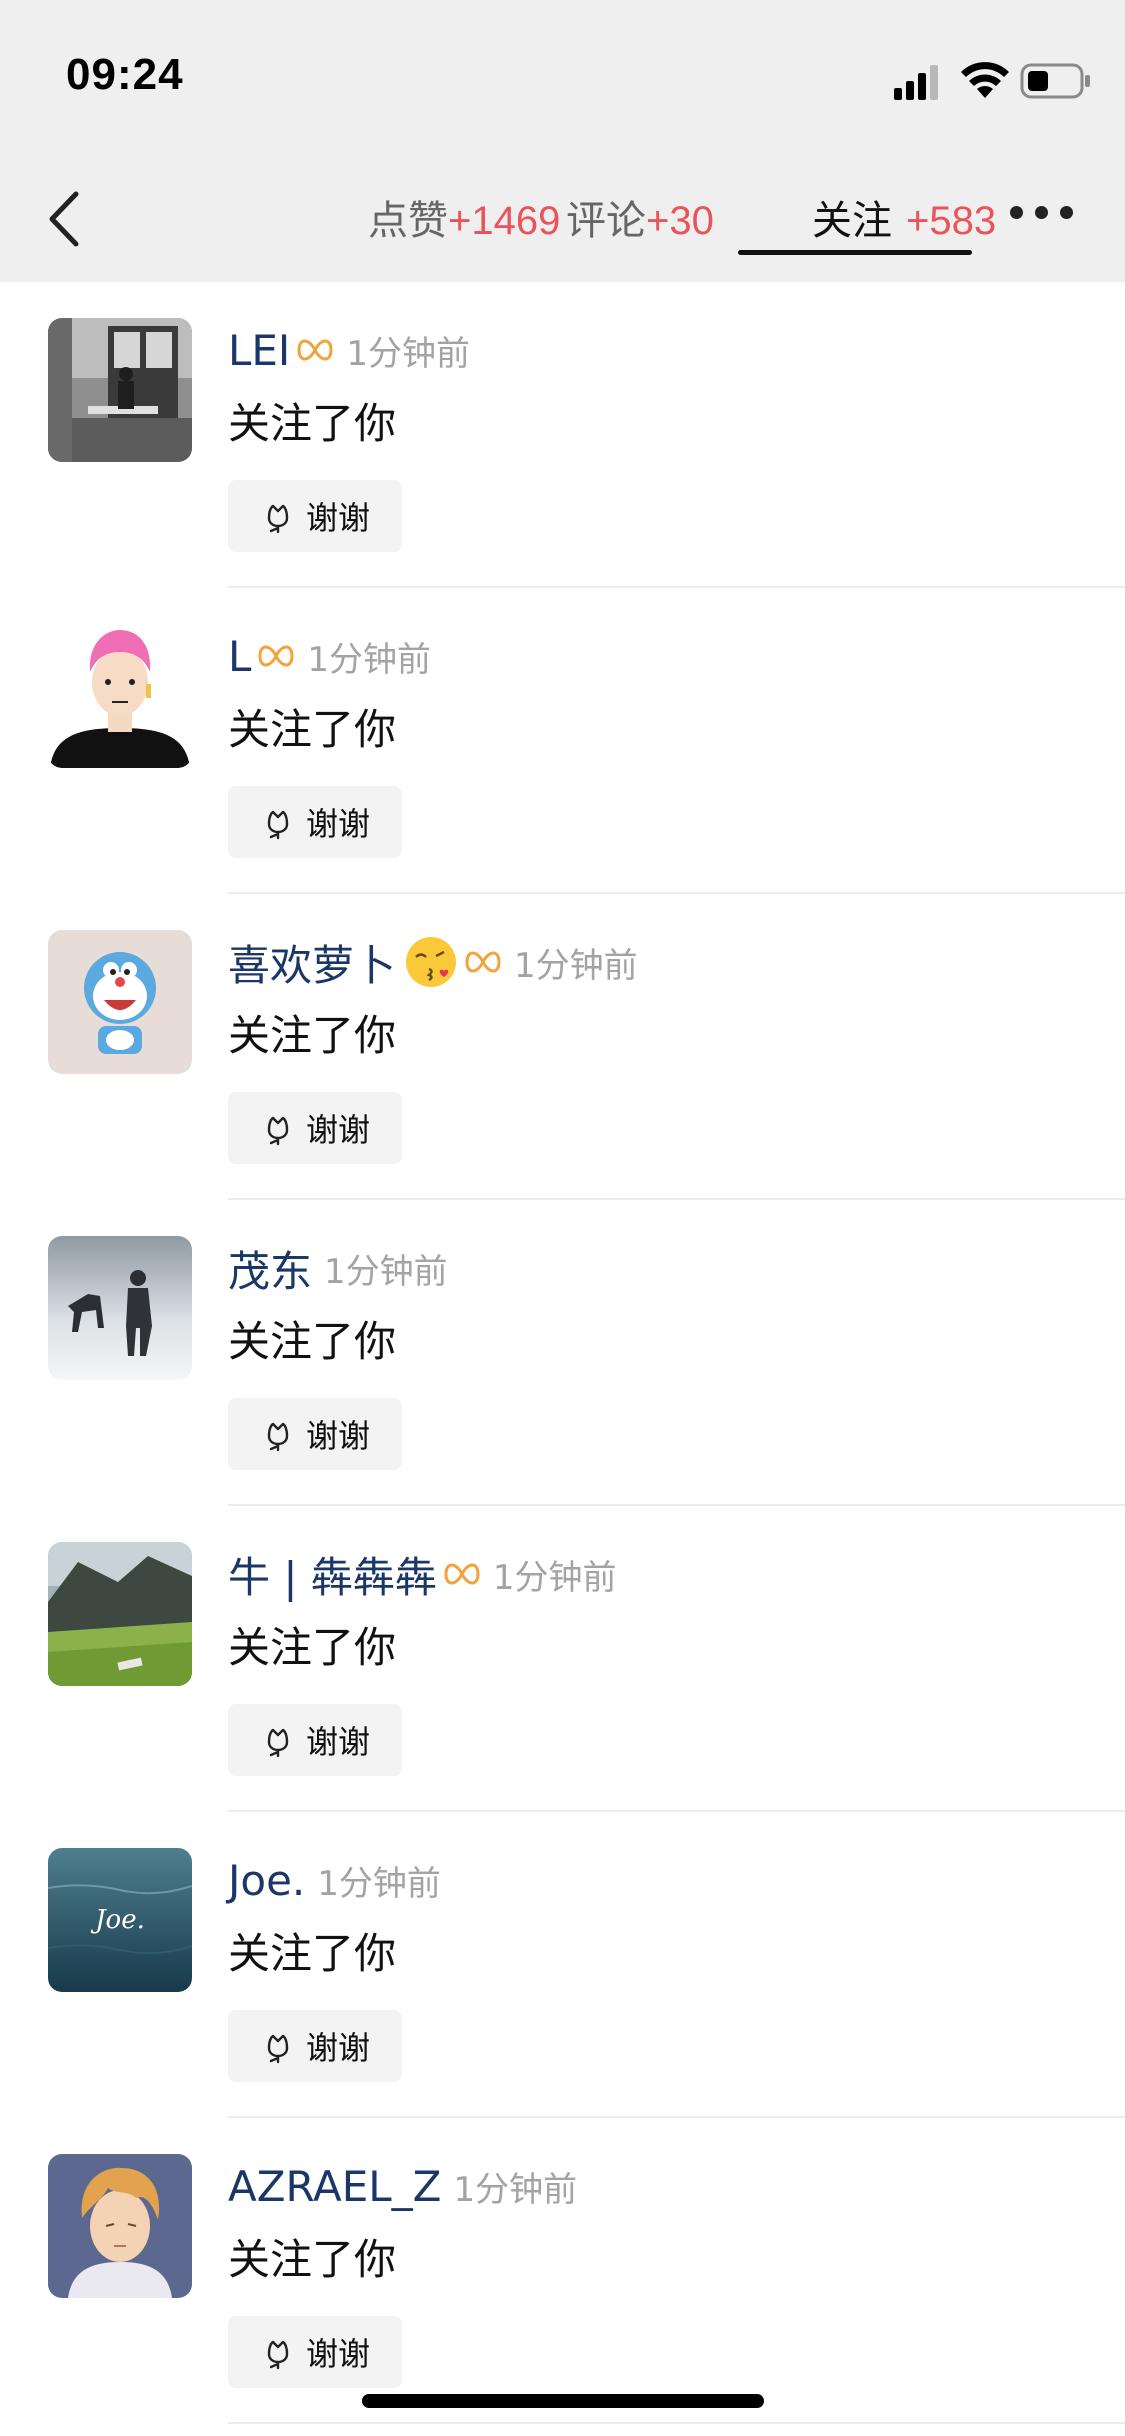 This screenshot has height=2436, width=1125. What do you see at coordinates (951, 221) in the screenshot?
I see `tab-follow-count: +583` at bounding box center [951, 221].